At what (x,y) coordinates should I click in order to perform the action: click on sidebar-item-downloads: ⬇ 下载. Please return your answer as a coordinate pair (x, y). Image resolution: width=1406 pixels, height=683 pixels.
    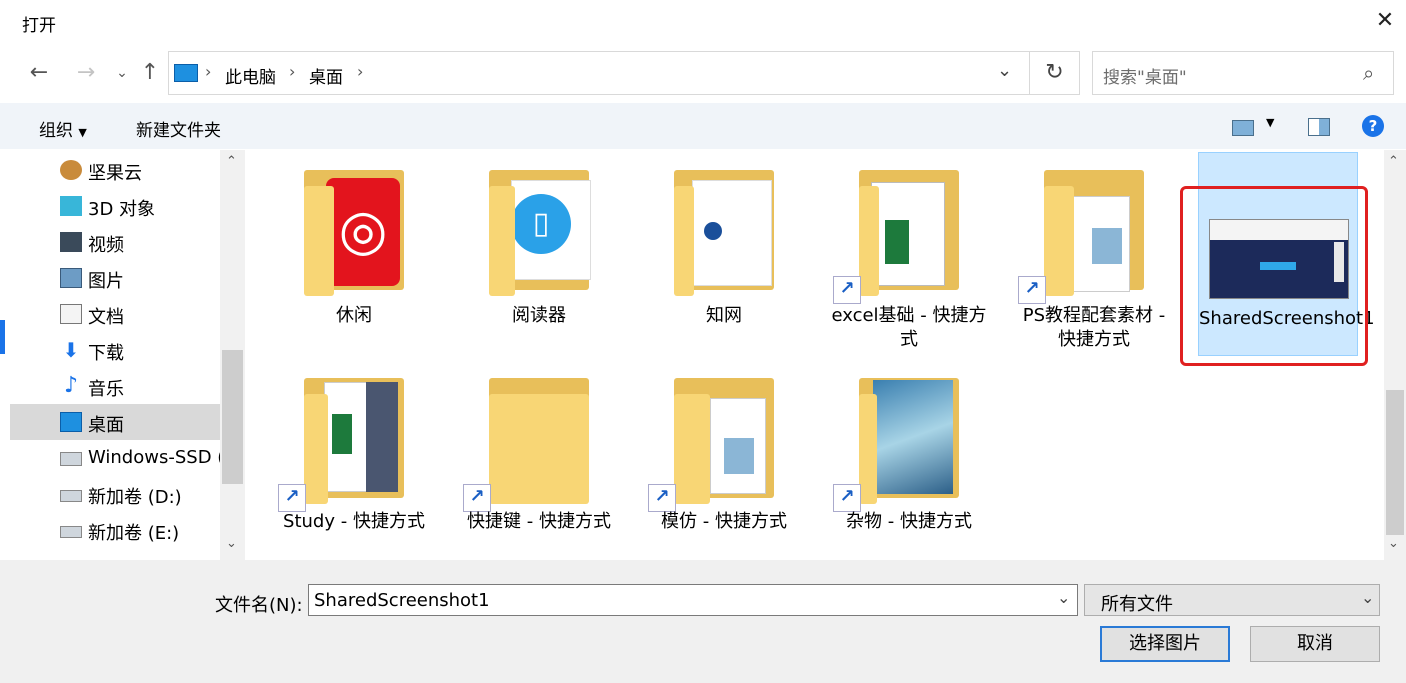
    Looking at the image, I should click on (115, 350).